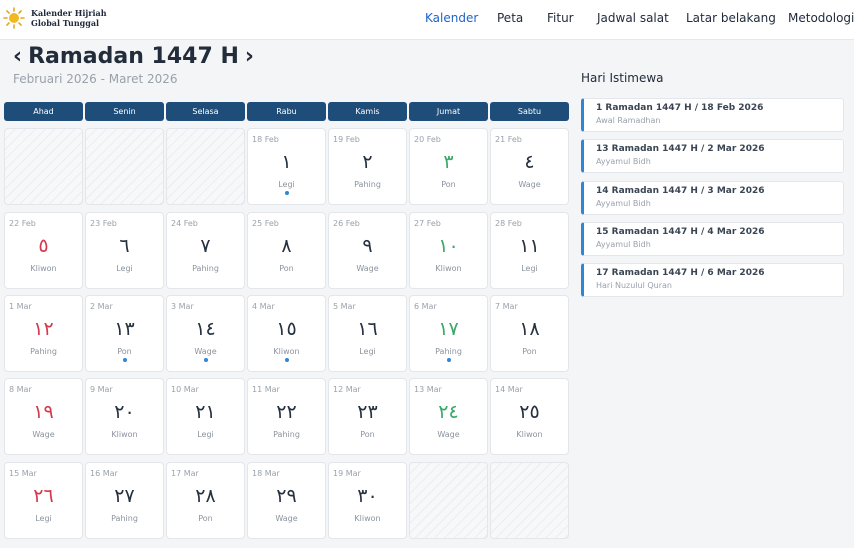 The width and height of the screenshot is (854, 548). What do you see at coordinates (205, 412) in the screenshot?
I see `hijri-day-number: ٢١` at bounding box center [205, 412].